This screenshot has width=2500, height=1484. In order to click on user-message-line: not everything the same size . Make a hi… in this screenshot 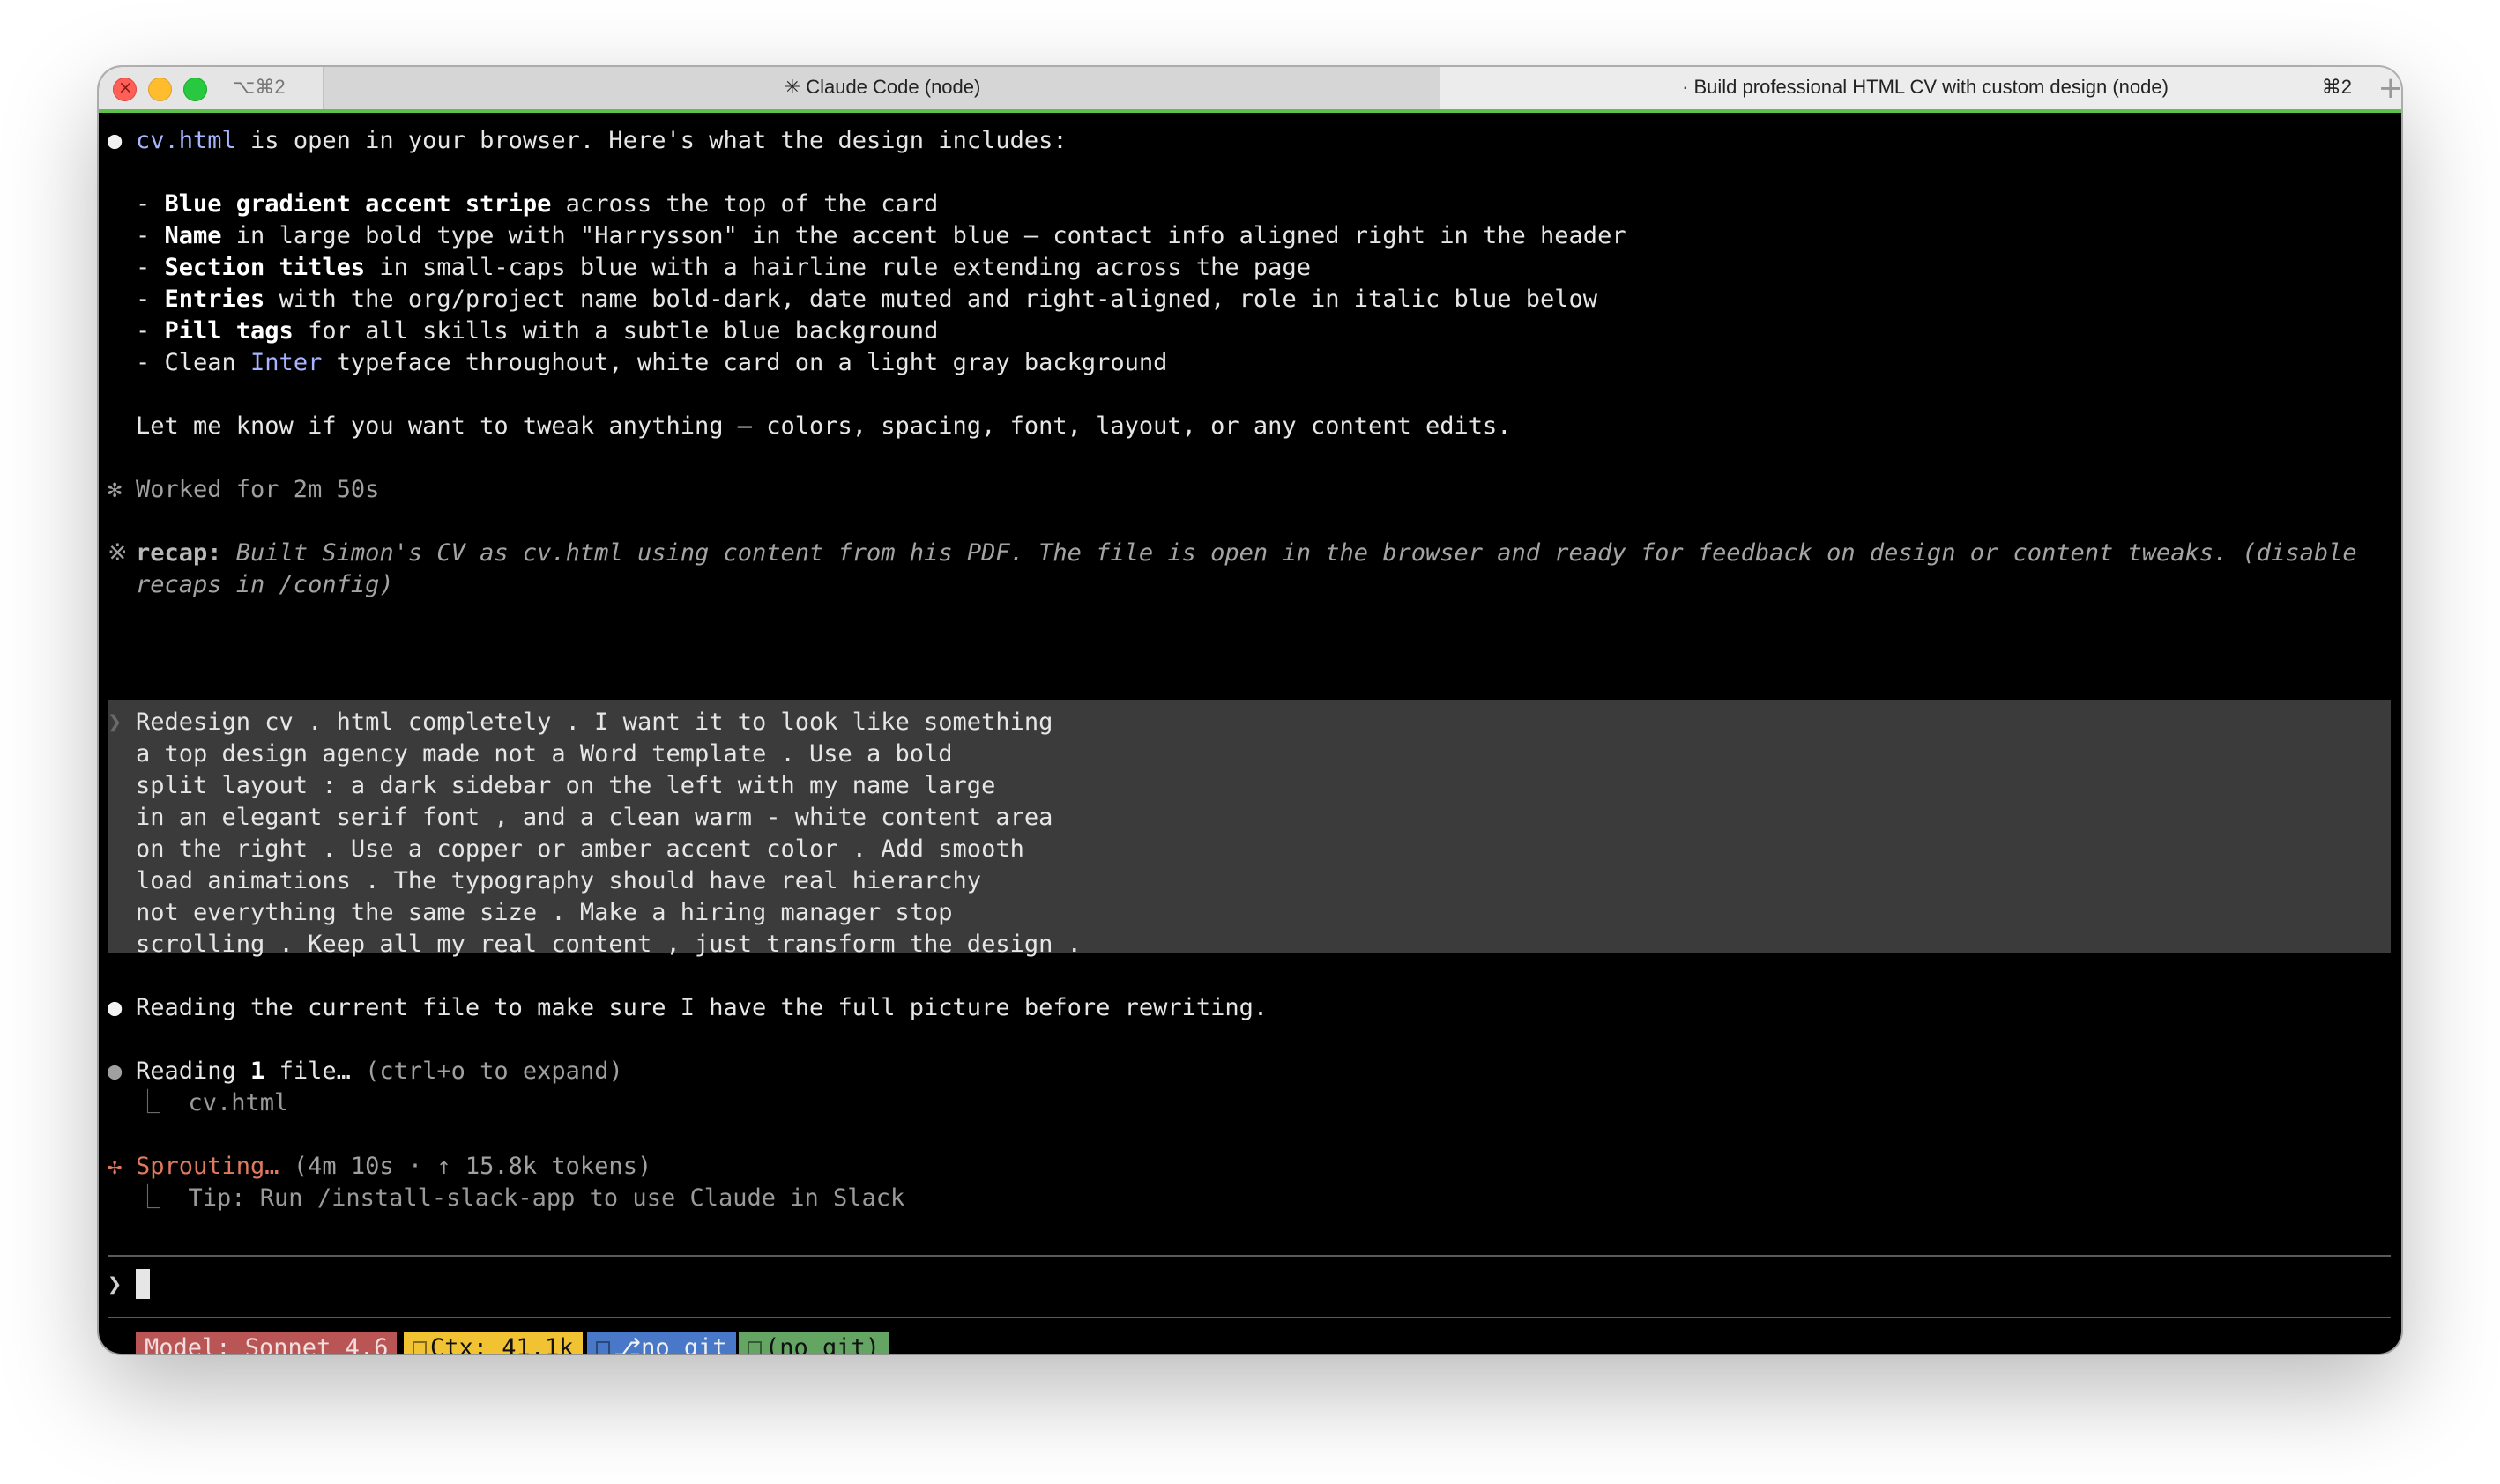, I will do `click(544, 912)`.